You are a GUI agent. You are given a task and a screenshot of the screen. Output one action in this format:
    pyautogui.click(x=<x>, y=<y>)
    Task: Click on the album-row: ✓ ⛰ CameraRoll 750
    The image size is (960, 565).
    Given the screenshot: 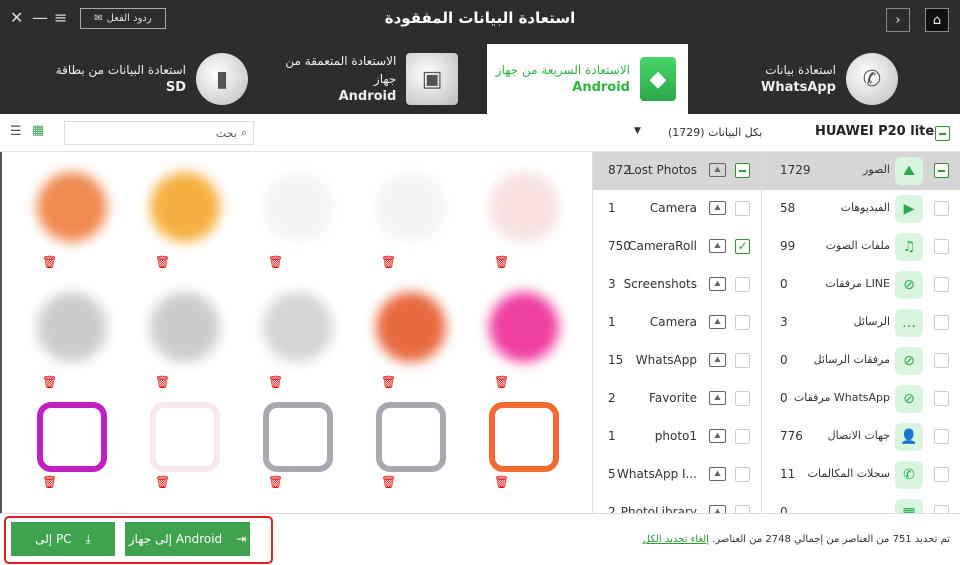 What is the action you would take?
    pyautogui.click(x=677, y=247)
    